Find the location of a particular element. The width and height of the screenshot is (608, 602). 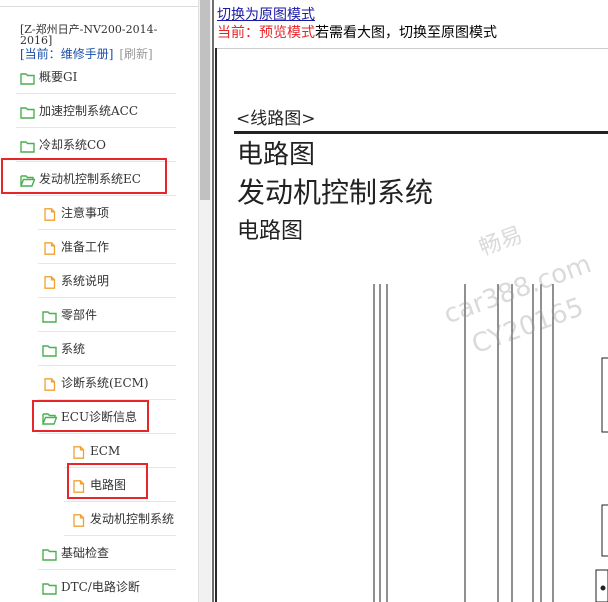

refresh-link: [刷新] is located at coordinates (135, 54).